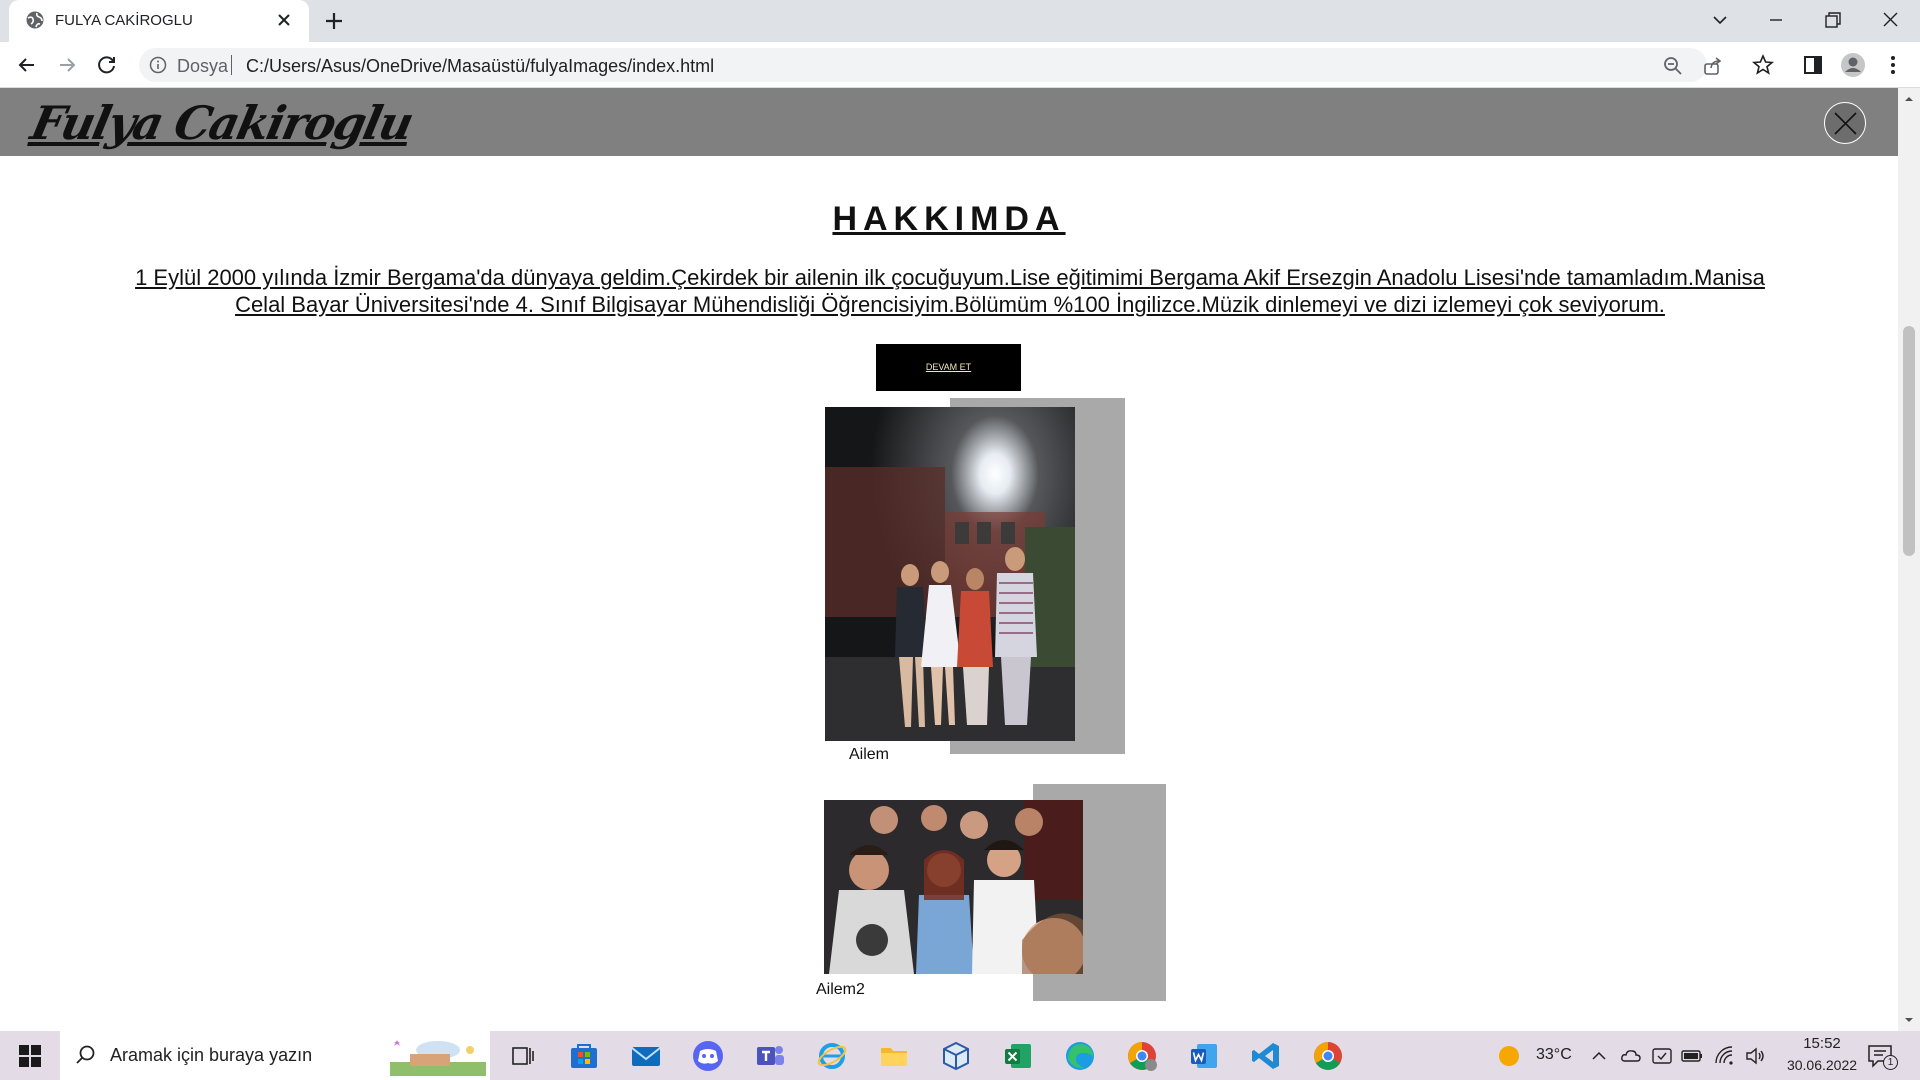 The height and width of the screenshot is (1080, 1920). Describe the element at coordinates (1893, 65) in the screenshot. I see `browser-menu-icon` at that location.